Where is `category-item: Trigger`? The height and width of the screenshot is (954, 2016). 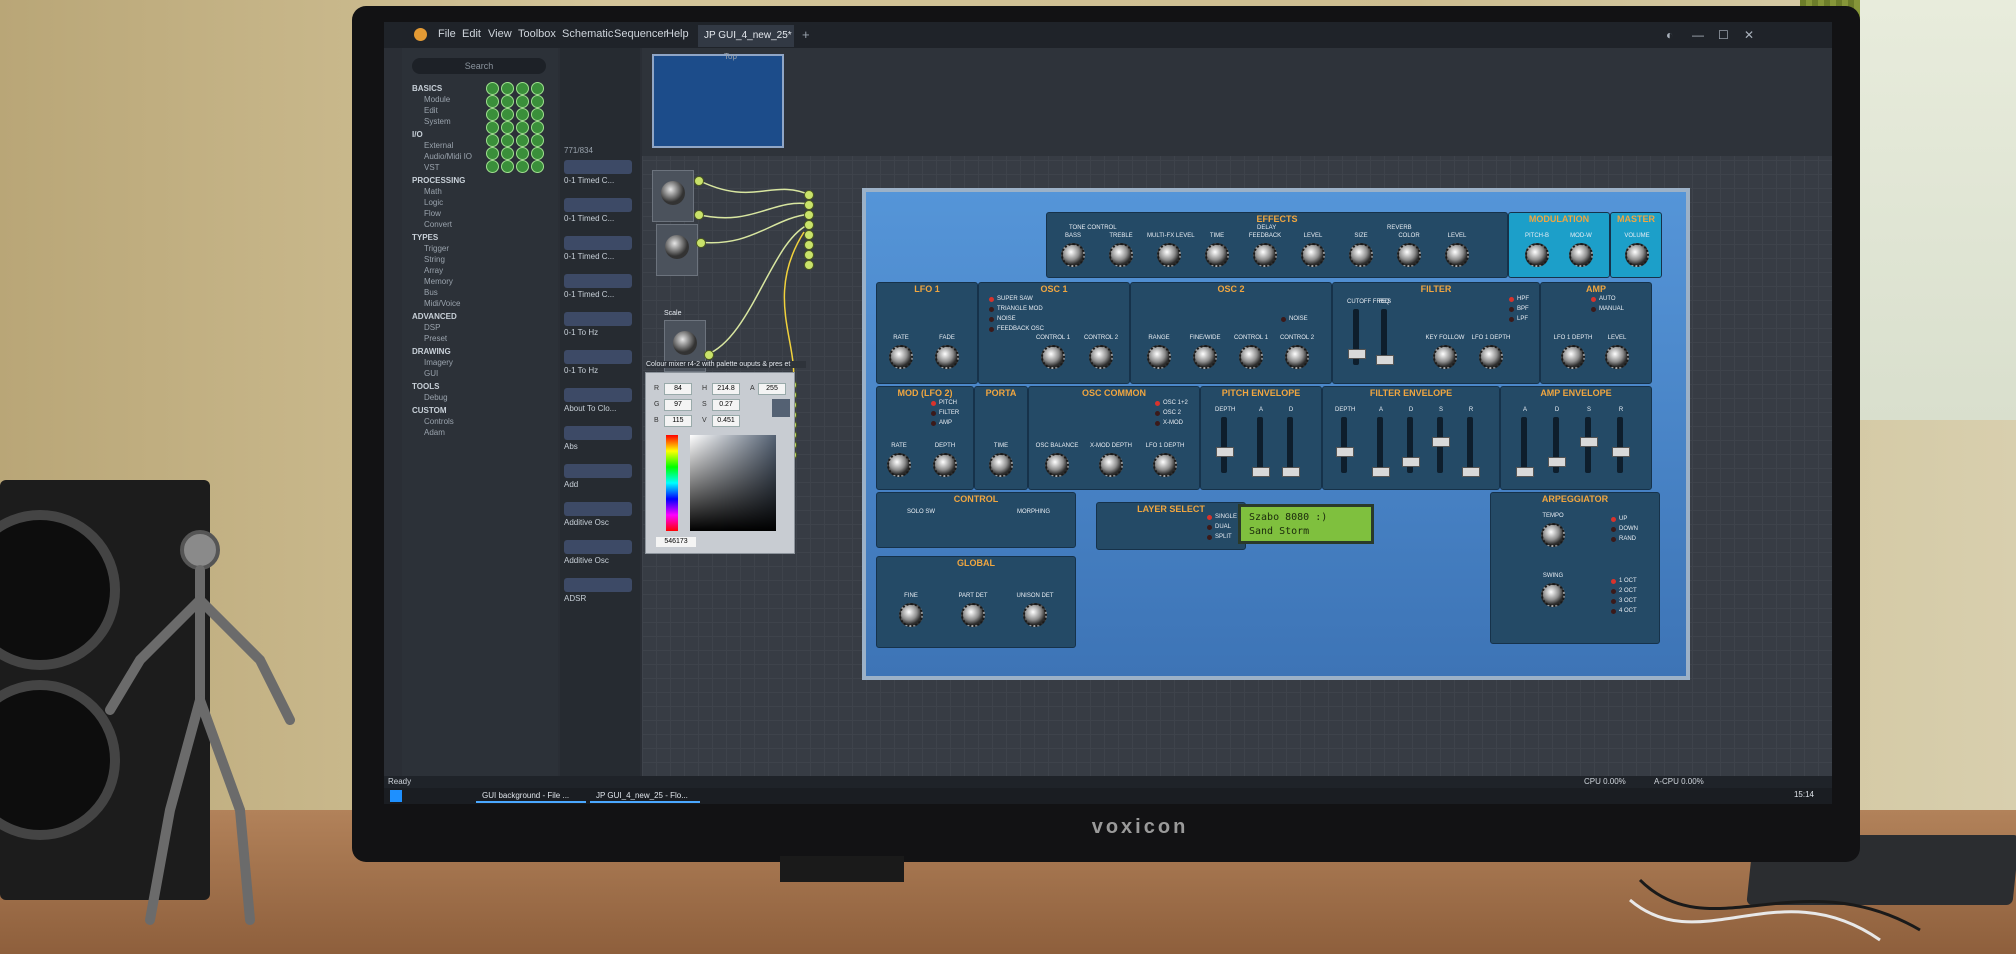
category-item: Trigger is located at coordinates (436, 248).